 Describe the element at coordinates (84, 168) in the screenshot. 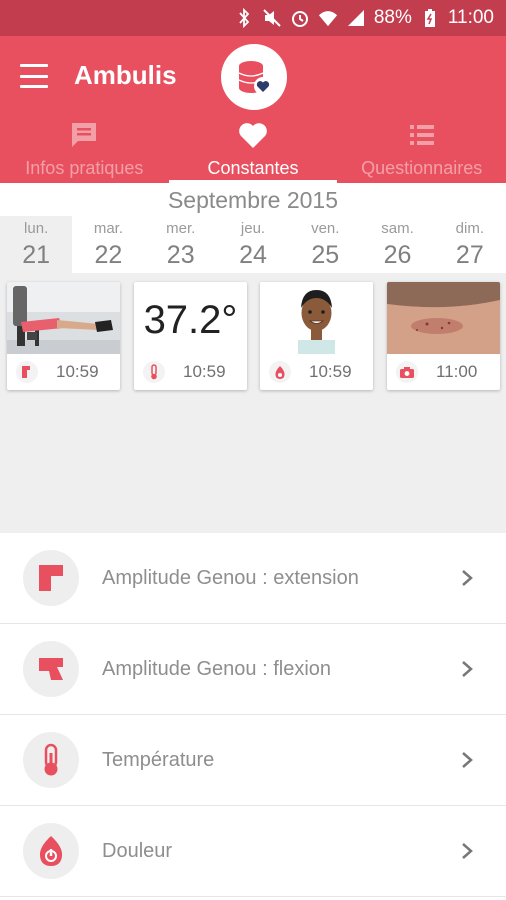

I see `tab-label: Infos pratiques` at that location.